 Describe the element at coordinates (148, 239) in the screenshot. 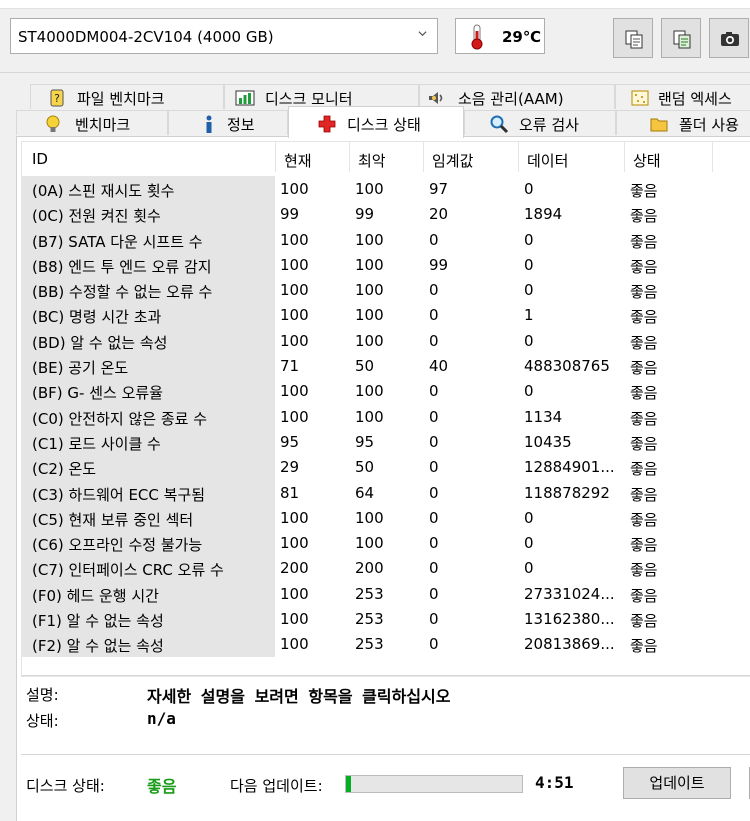

I see `attribute-name: (B7) SATA 다운 시프트 수` at that location.